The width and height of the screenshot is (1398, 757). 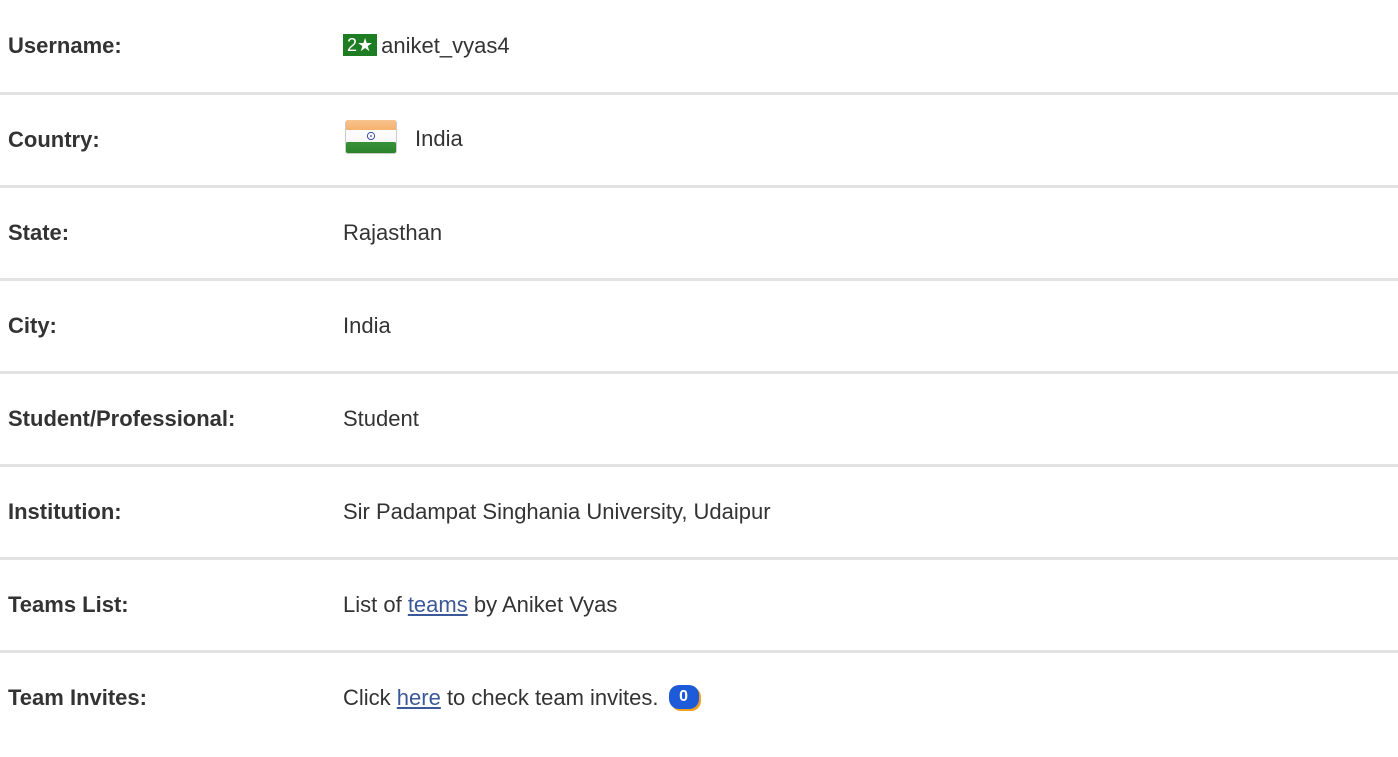 I want to click on state-row: State: Rajasthan, so click(x=699, y=232).